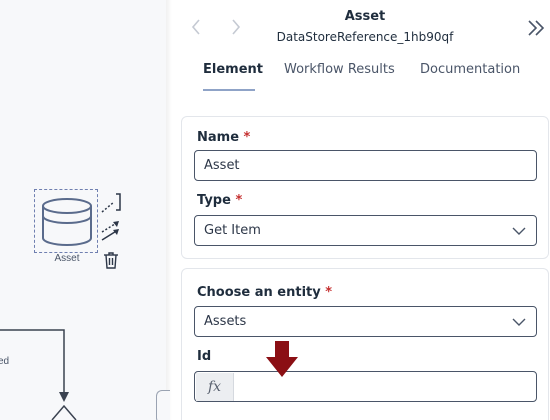 The image size is (550, 420). I want to click on name-label: Name *, so click(224, 137).